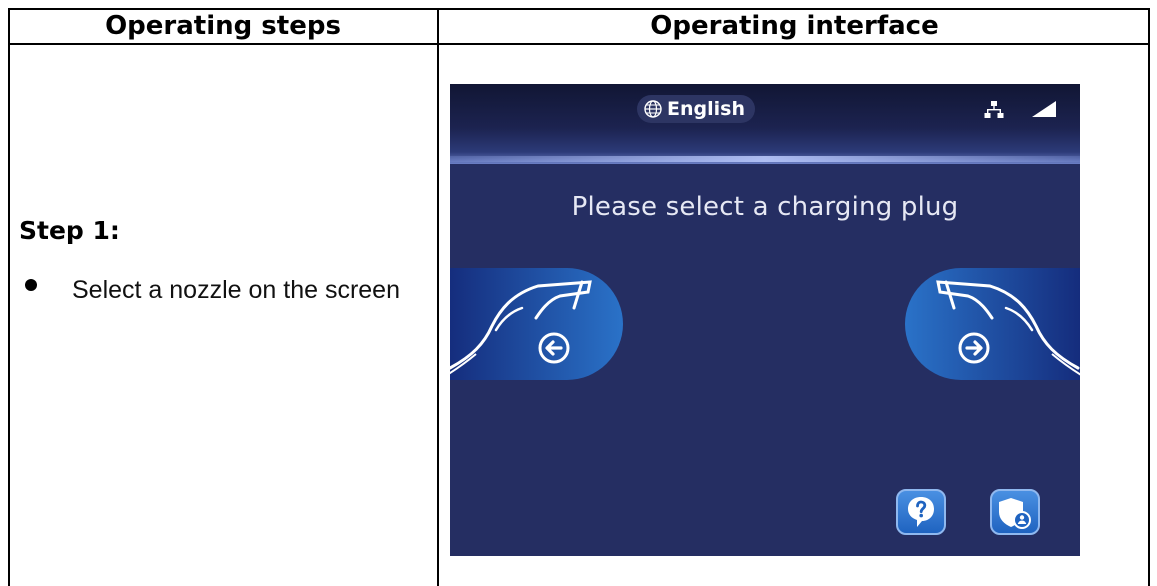  What do you see at coordinates (765, 207) in the screenshot?
I see `select-plug-prompt: Please select a charging plug` at bounding box center [765, 207].